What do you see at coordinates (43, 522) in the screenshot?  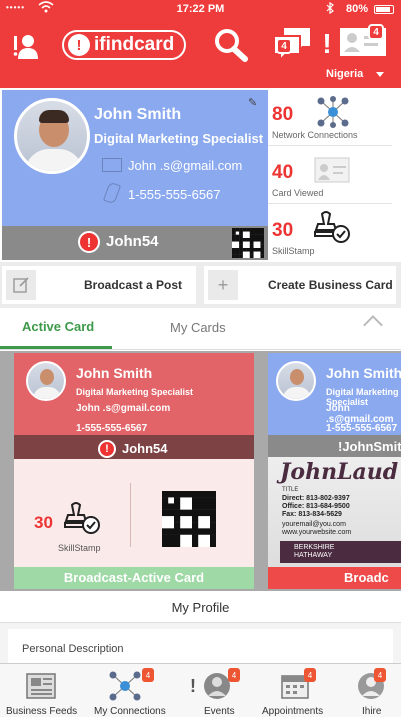 I see `skillstamp-value: 30` at bounding box center [43, 522].